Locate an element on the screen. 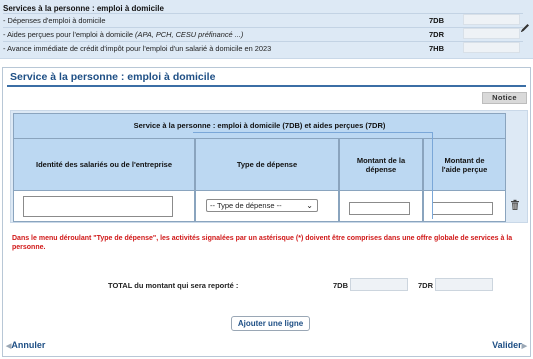  title-divider is located at coordinates (266, 86).